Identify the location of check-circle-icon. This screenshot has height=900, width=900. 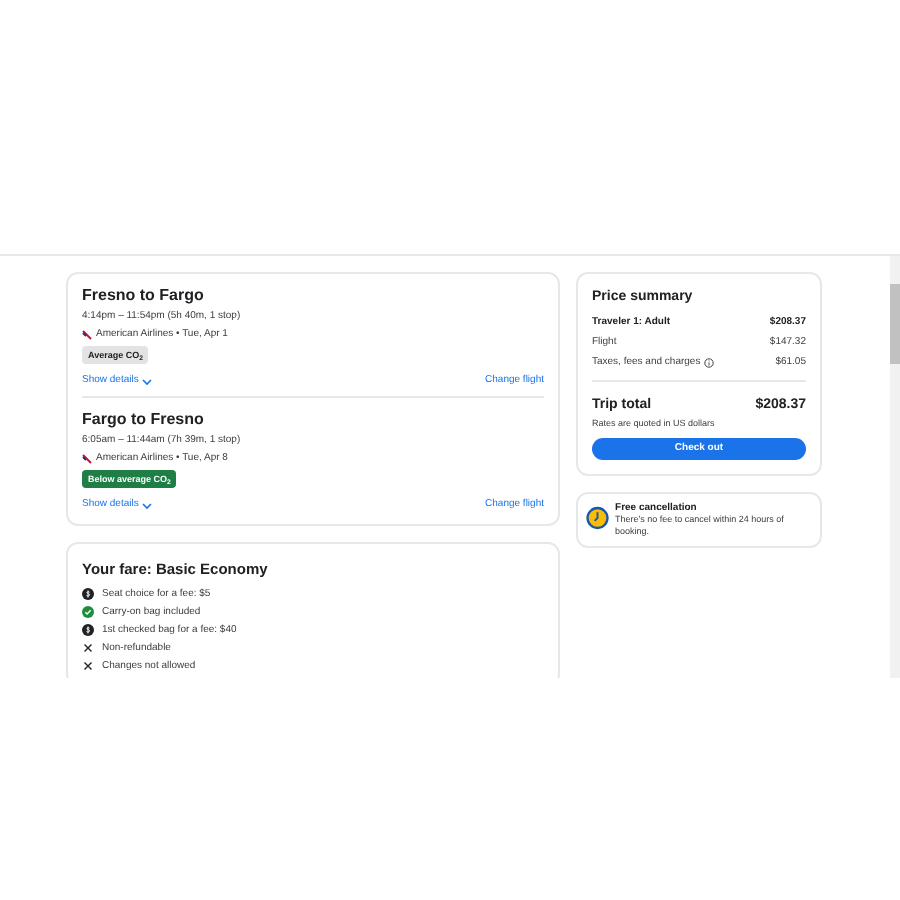
(88, 612).